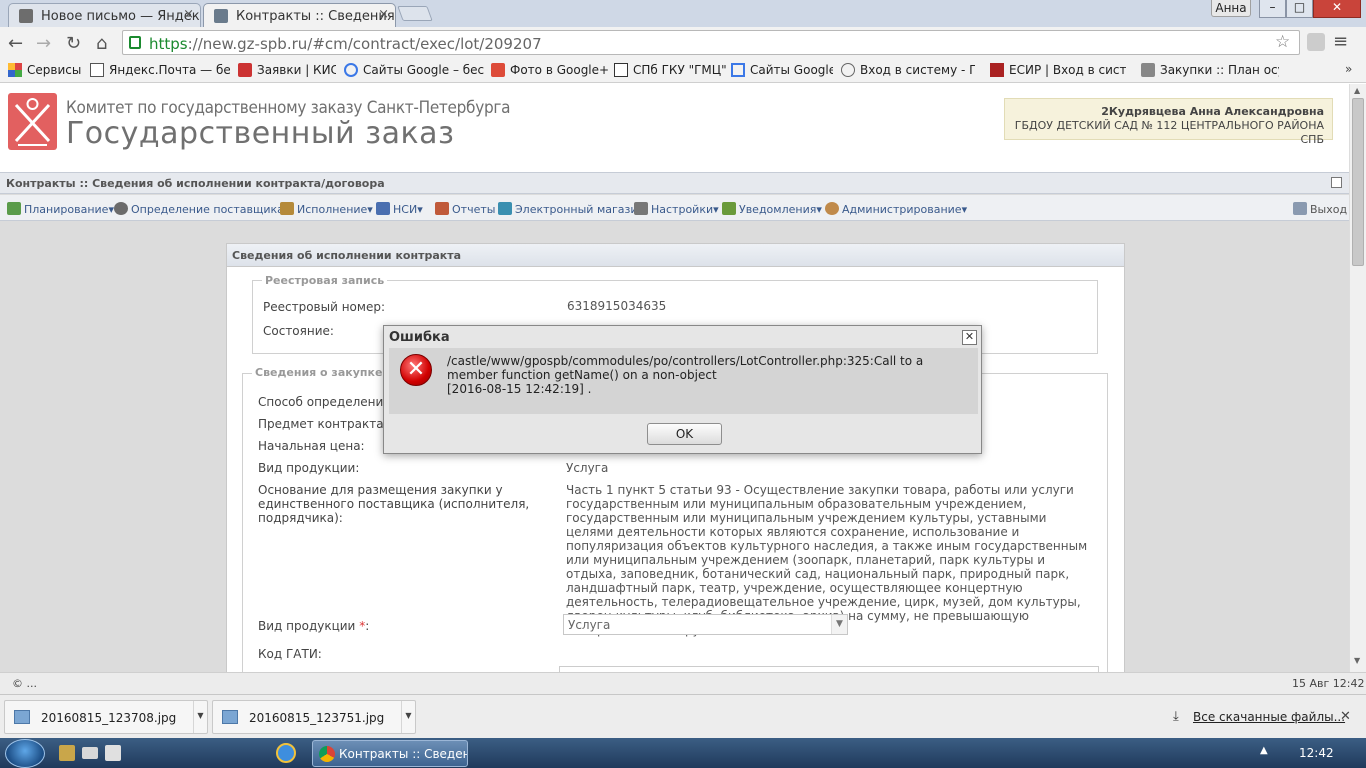 This screenshot has height=768, width=1366. Describe the element at coordinates (1336, 182) in the screenshot. I see `collapse-icon` at that location.